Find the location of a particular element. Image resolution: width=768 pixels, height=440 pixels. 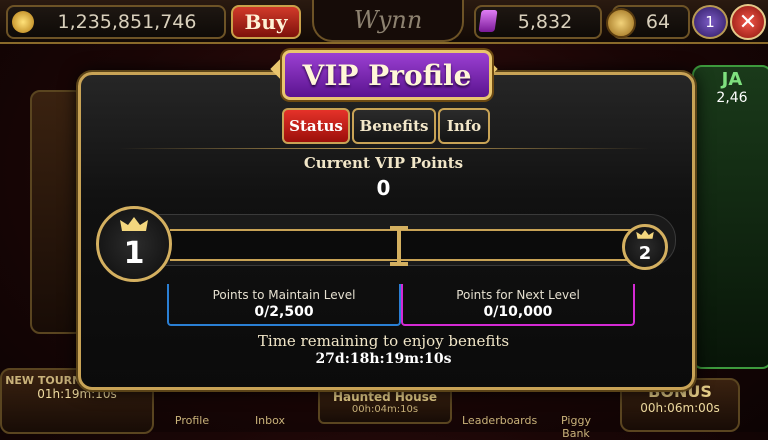

medal-icon is located at coordinates (621, 23).